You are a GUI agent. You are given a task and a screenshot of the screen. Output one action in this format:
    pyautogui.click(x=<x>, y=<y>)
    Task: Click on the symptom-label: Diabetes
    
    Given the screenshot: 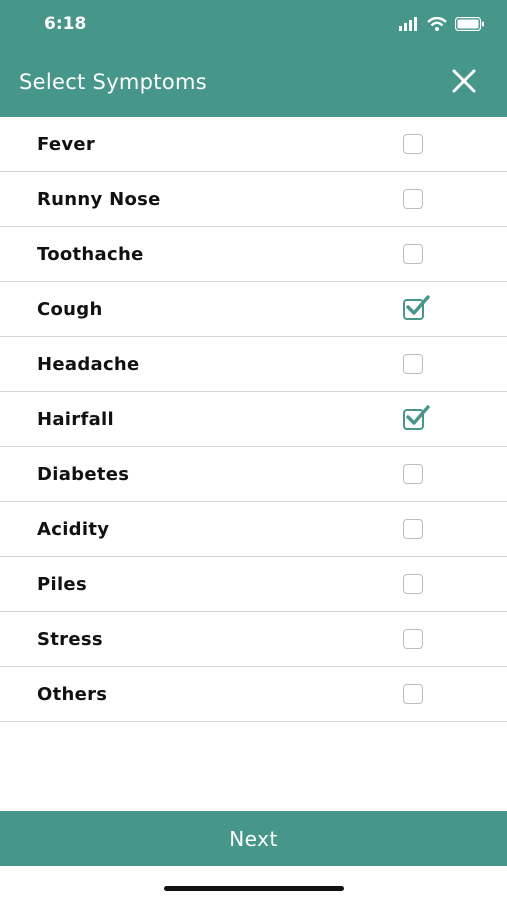 What is the action you would take?
    pyautogui.click(x=83, y=474)
    